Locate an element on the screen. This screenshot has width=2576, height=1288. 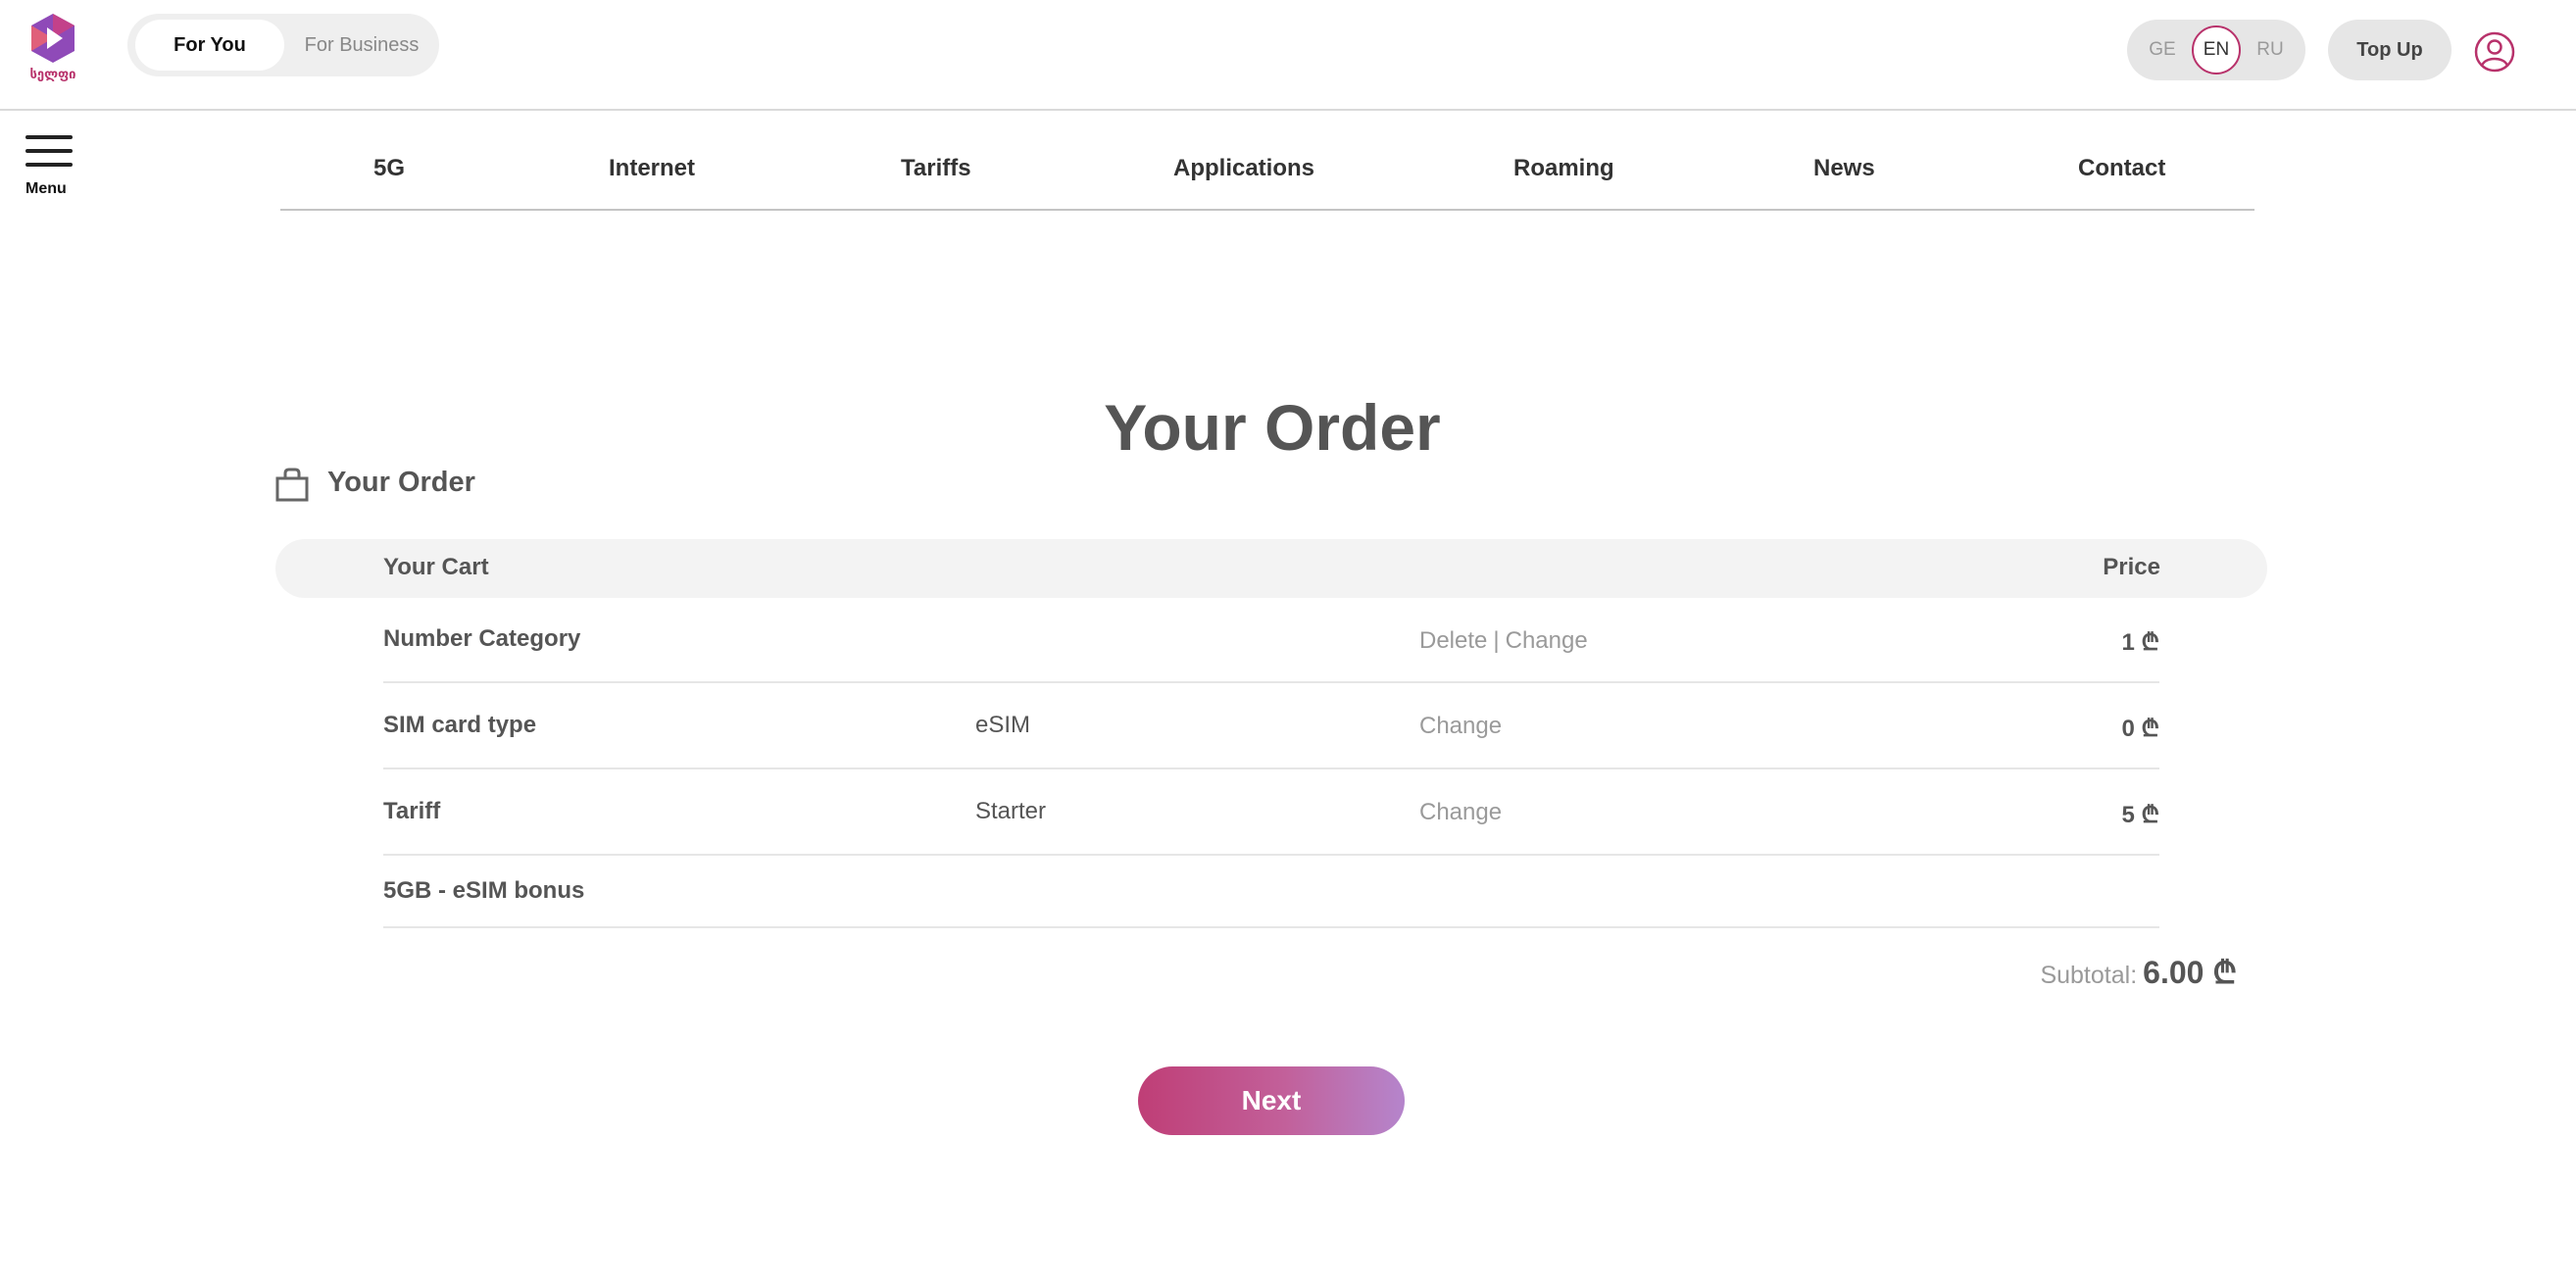
user-circle-icon is located at coordinates (2494, 52).